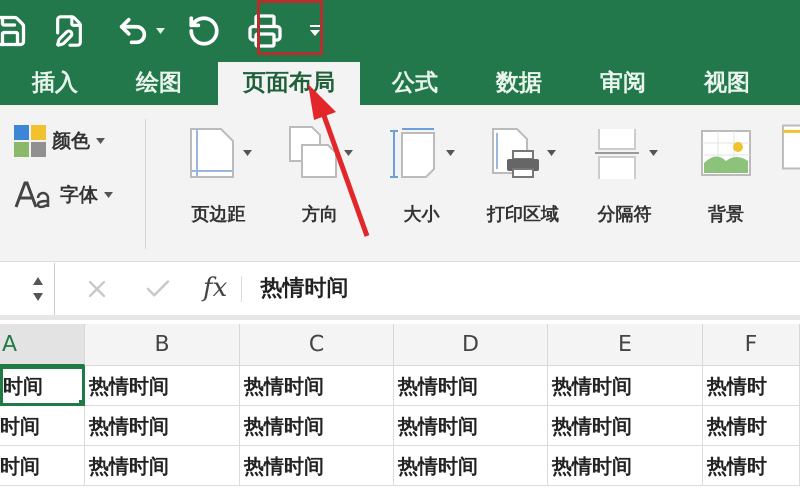 The width and height of the screenshot is (800, 500). I want to click on column-header: C, so click(317, 345).